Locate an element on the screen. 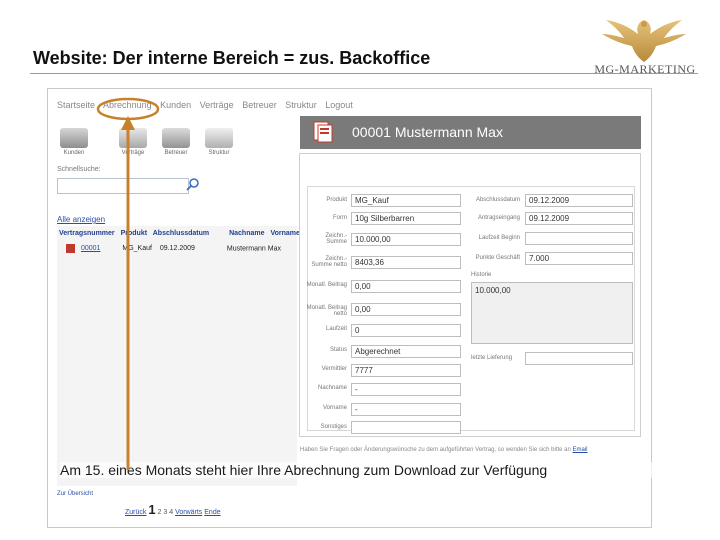  nav-abrechnung: Abrechnung is located at coordinates (127, 105).